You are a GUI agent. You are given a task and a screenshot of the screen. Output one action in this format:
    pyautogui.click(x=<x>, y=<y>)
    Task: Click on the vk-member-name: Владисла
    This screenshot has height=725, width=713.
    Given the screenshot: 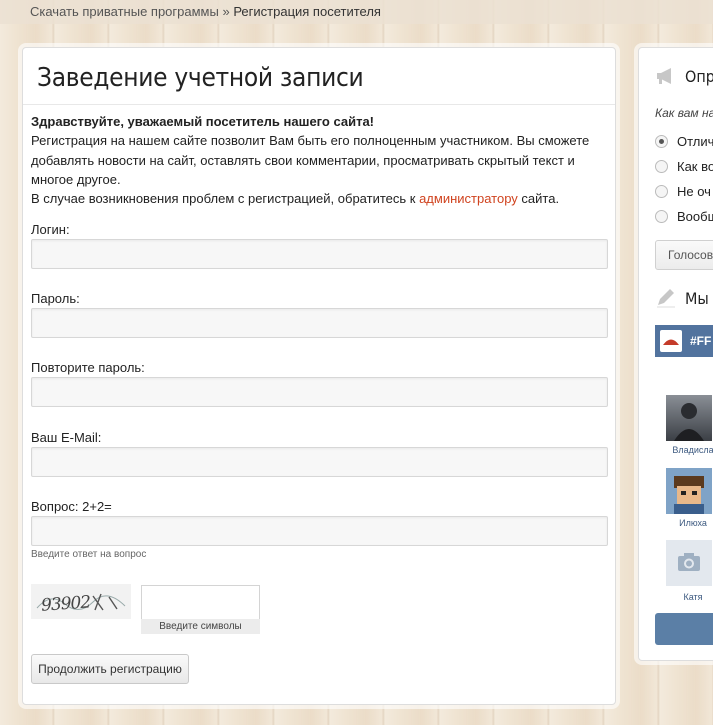 What is the action you would take?
    pyautogui.click(x=688, y=450)
    